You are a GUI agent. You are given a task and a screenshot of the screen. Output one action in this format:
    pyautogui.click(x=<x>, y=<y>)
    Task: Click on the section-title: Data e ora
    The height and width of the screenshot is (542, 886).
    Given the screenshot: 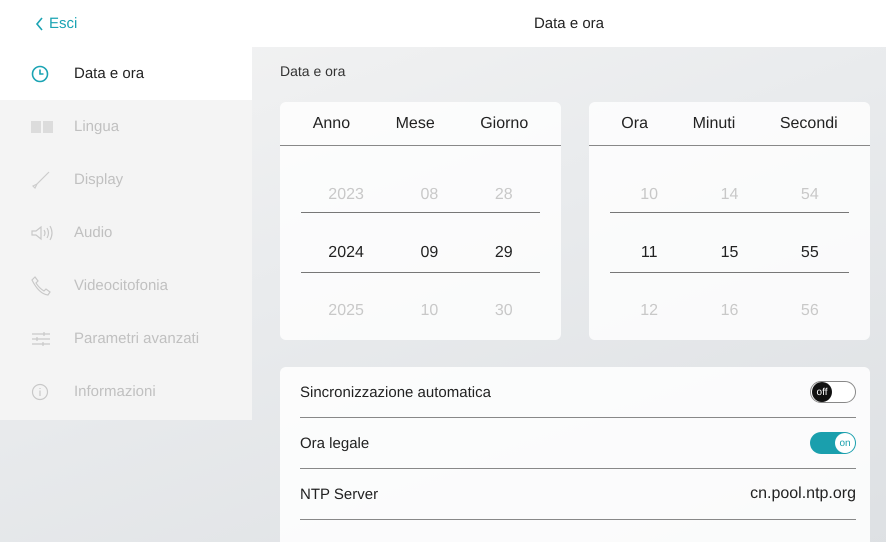 What is the action you would take?
    pyautogui.click(x=313, y=72)
    